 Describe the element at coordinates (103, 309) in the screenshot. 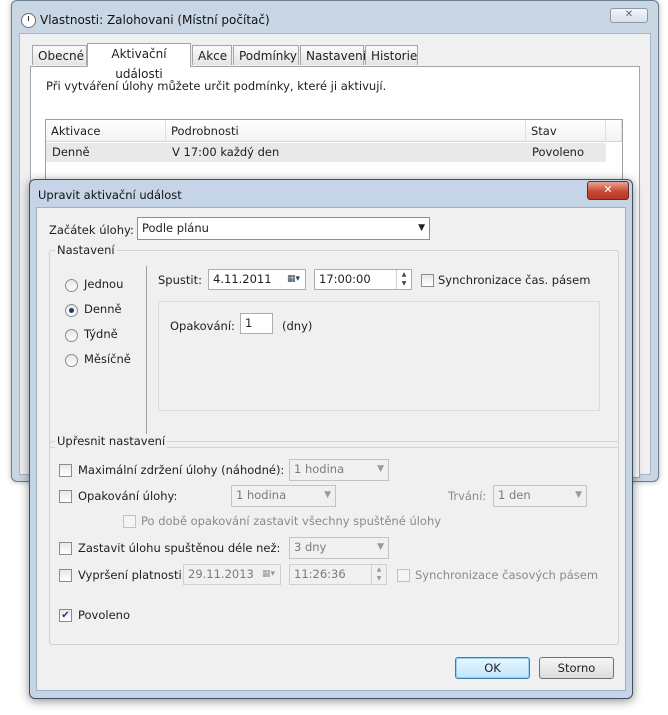

I see `radio-daily-label: Denně` at that location.